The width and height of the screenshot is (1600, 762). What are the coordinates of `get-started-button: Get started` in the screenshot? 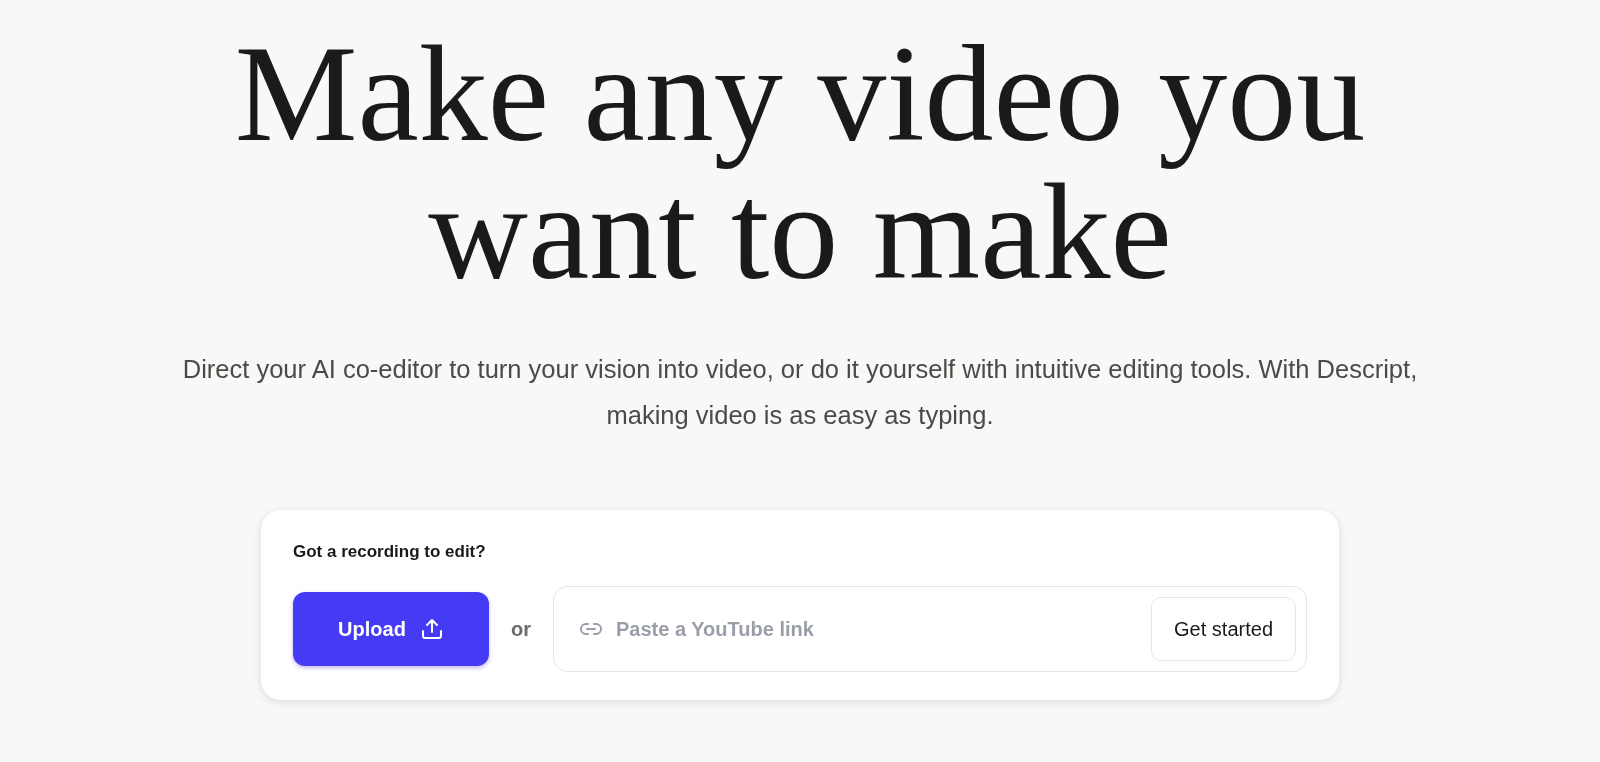 It's located at (1223, 629).